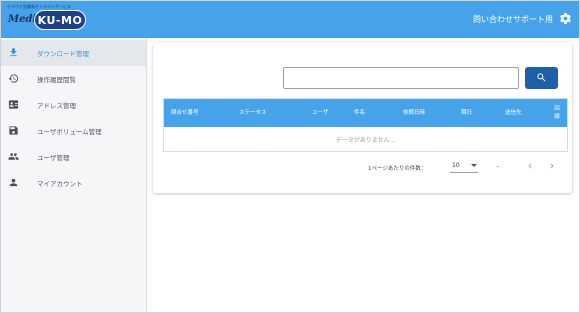 The height and width of the screenshot is (313, 580). Describe the element at coordinates (13, 52) in the screenshot. I see `download-icon` at that location.